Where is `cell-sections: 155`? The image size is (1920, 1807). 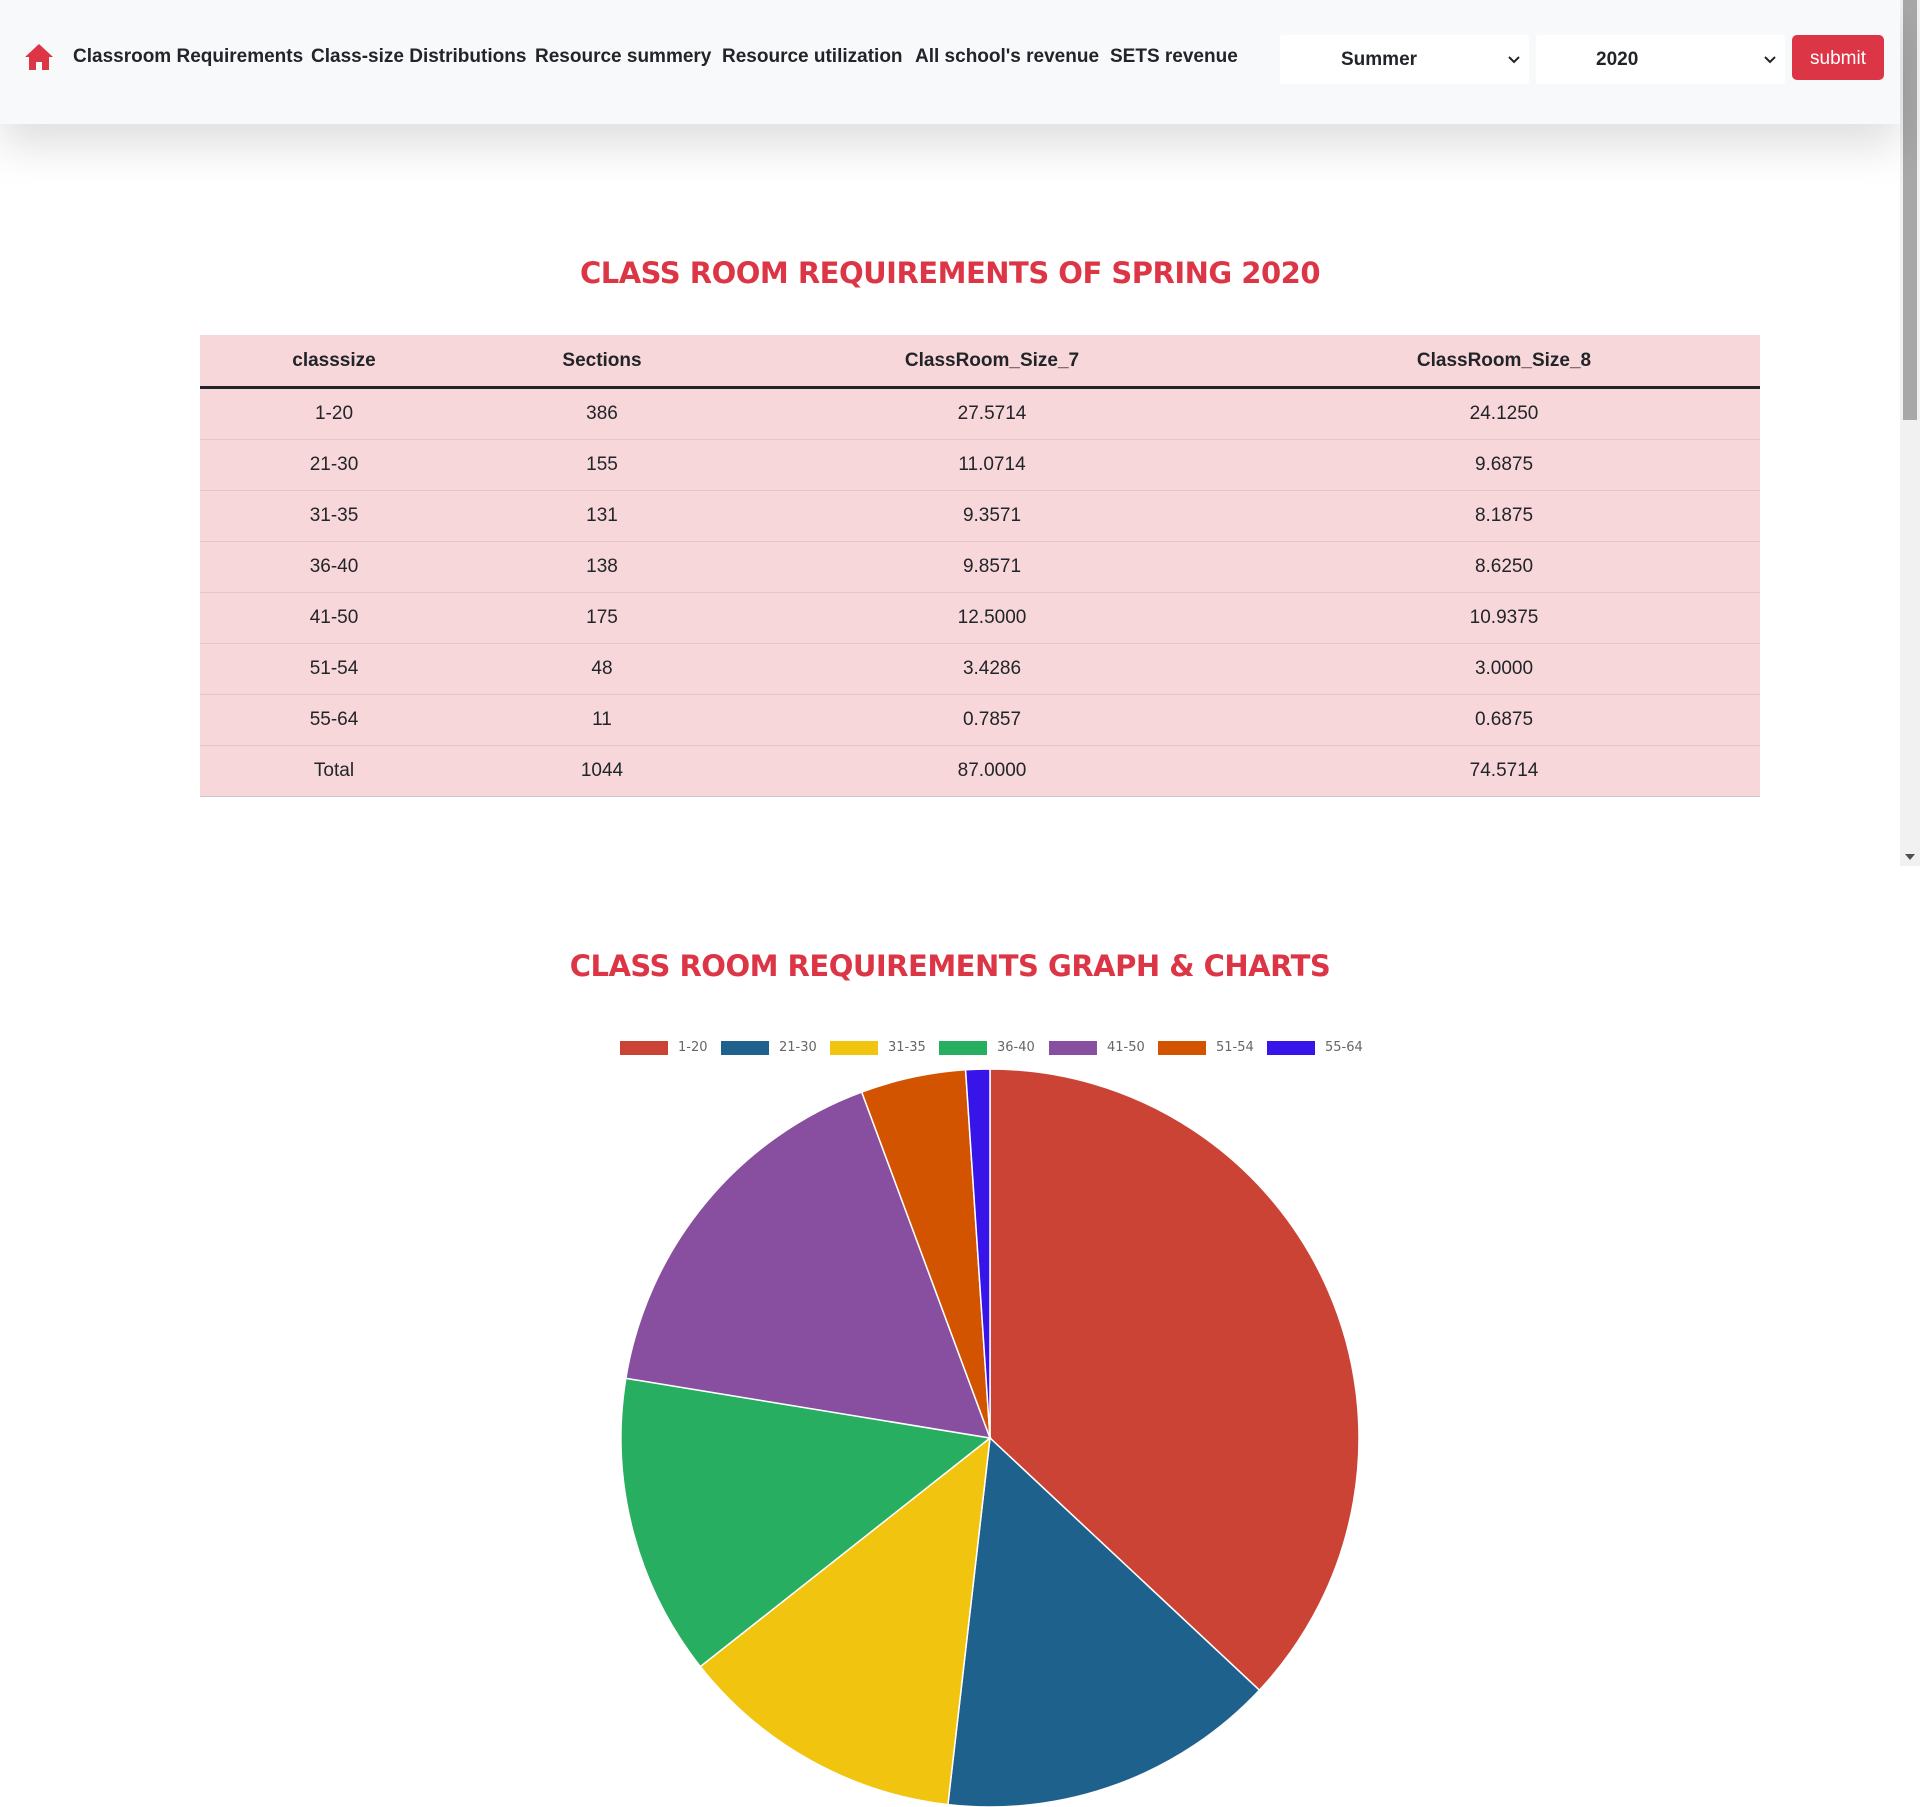 cell-sections: 155 is located at coordinates (602, 465).